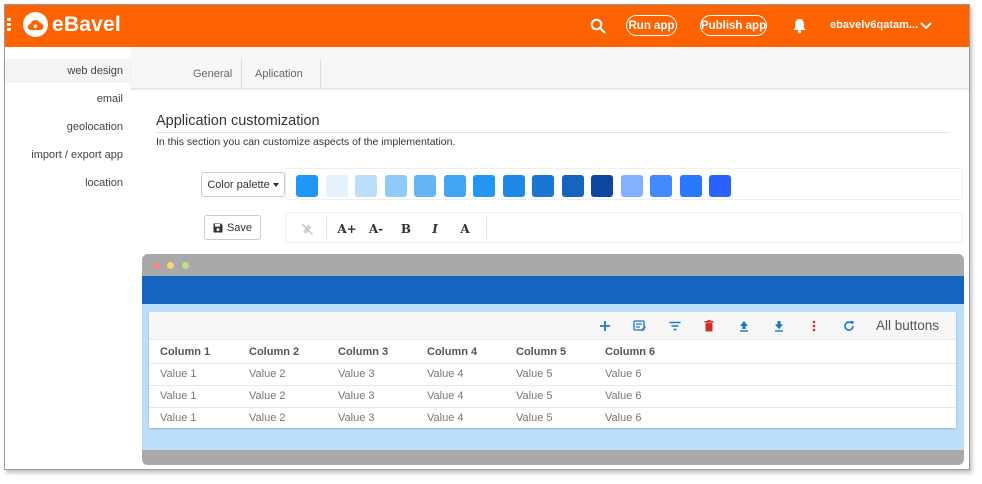 The height and width of the screenshot is (484, 982). Describe the element at coordinates (68, 127) in the screenshot. I see `sidebar-item-geolocation: geolocation` at that location.